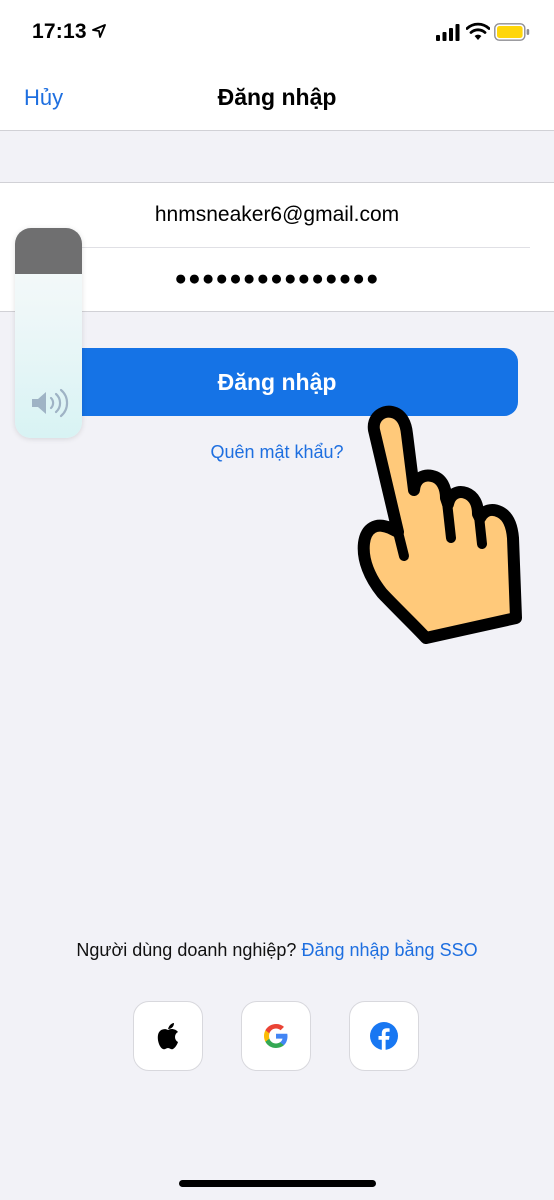 This screenshot has width=554, height=1200. Describe the element at coordinates (50, 403) in the screenshot. I see `speaker-icon` at that location.